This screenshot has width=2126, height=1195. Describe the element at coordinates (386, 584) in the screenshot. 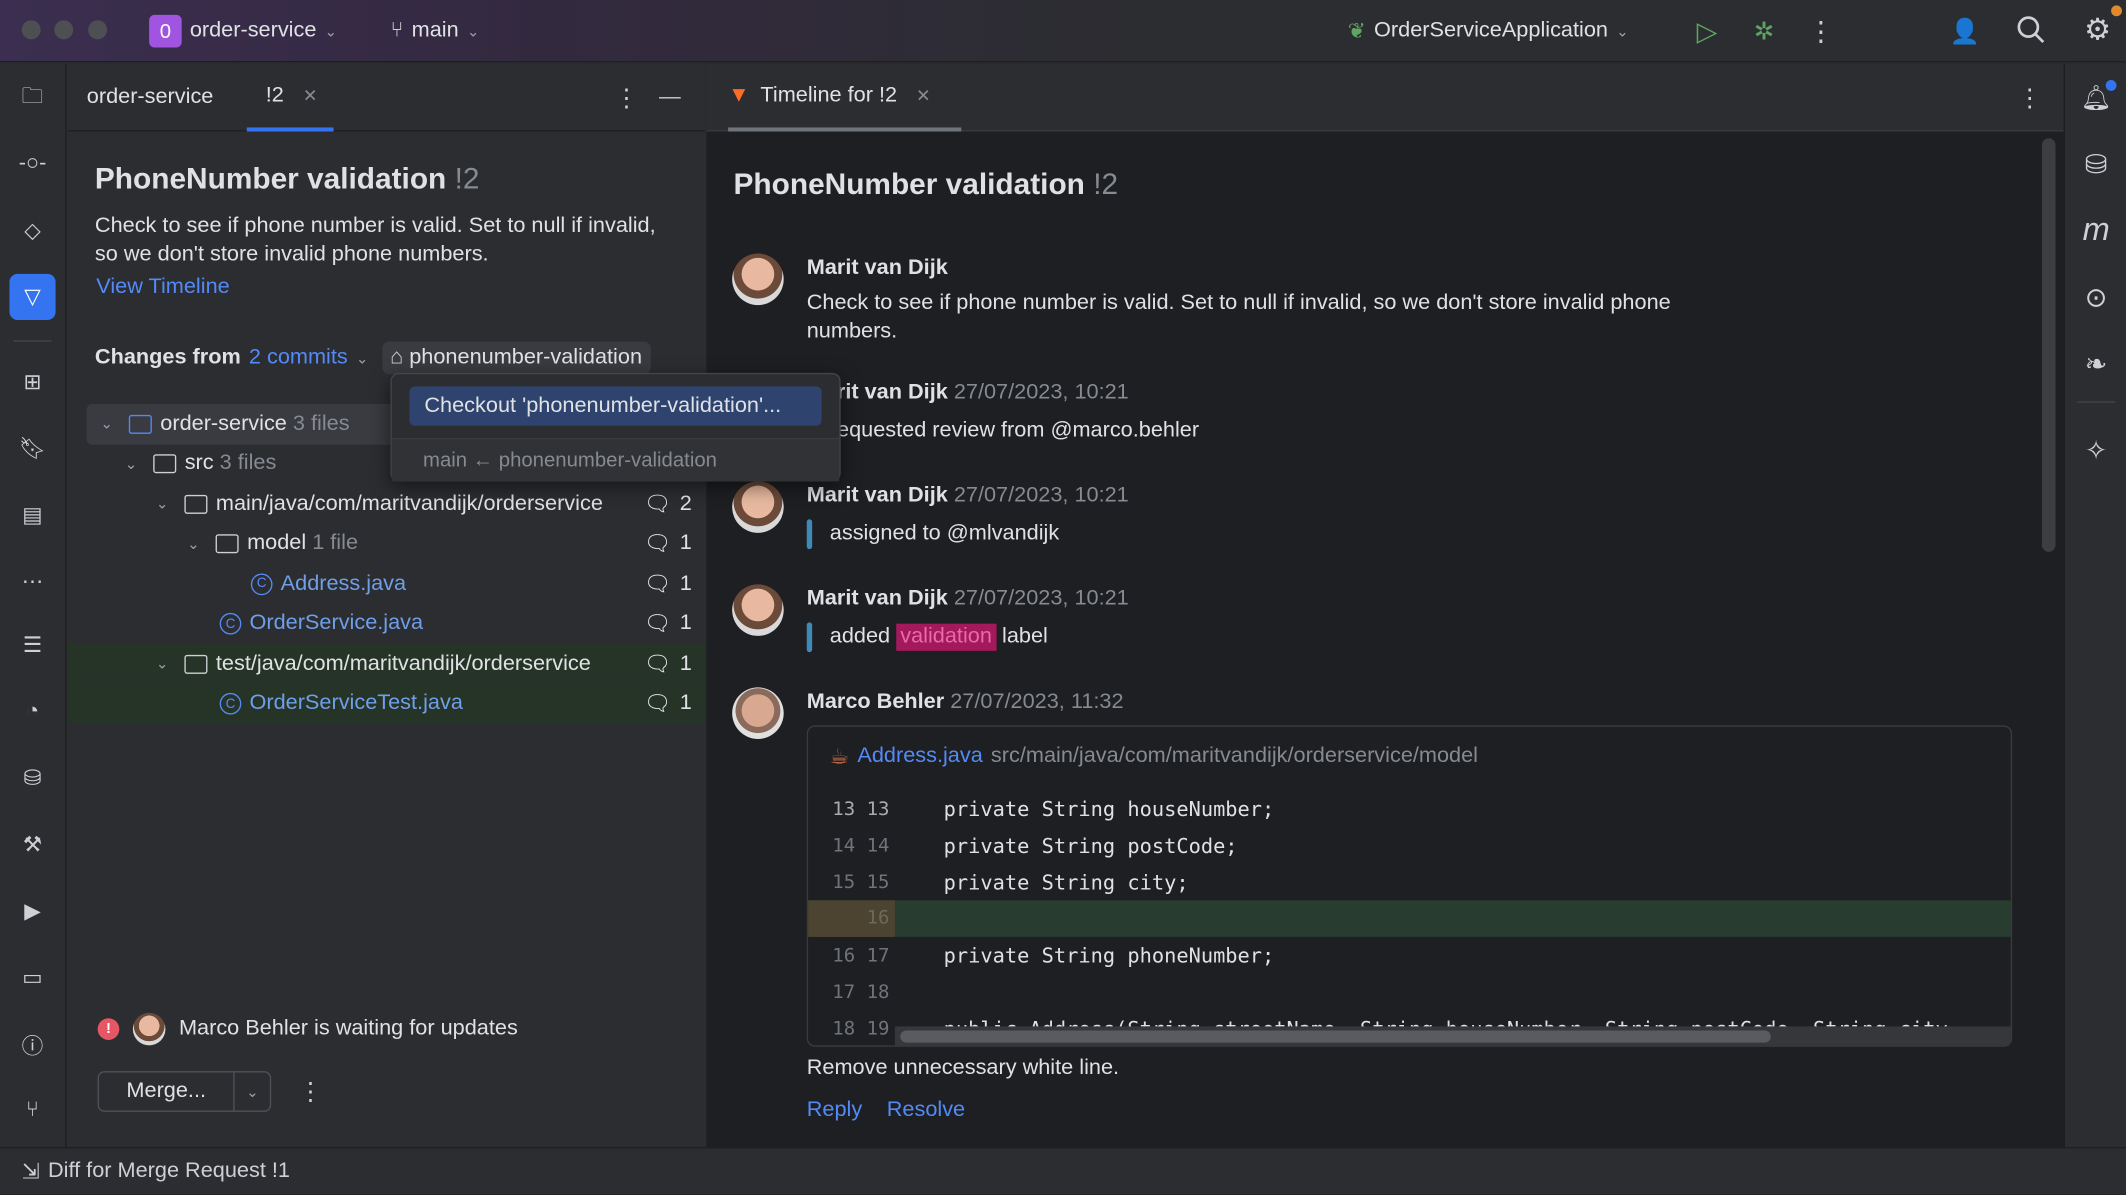

I see `tree-row: C Address.java 🗨︎ 1` at that location.